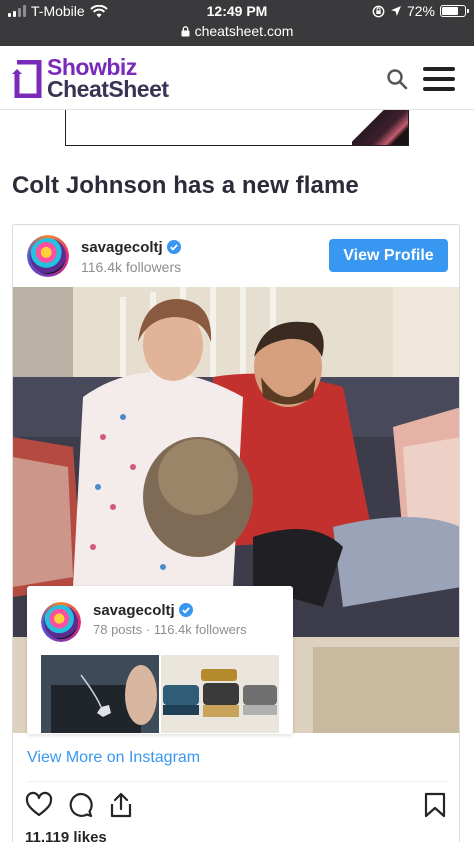 This screenshot has width=474, height=842. I want to click on url-text: cheatsheet.com, so click(244, 31).